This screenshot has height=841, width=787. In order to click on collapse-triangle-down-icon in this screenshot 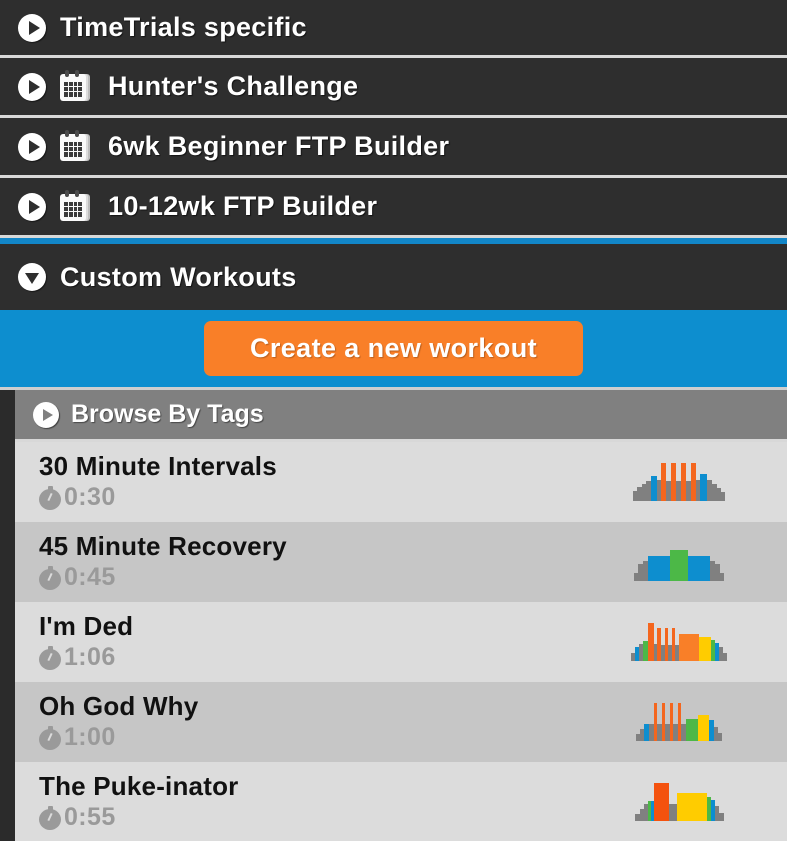, I will do `click(32, 277)`.